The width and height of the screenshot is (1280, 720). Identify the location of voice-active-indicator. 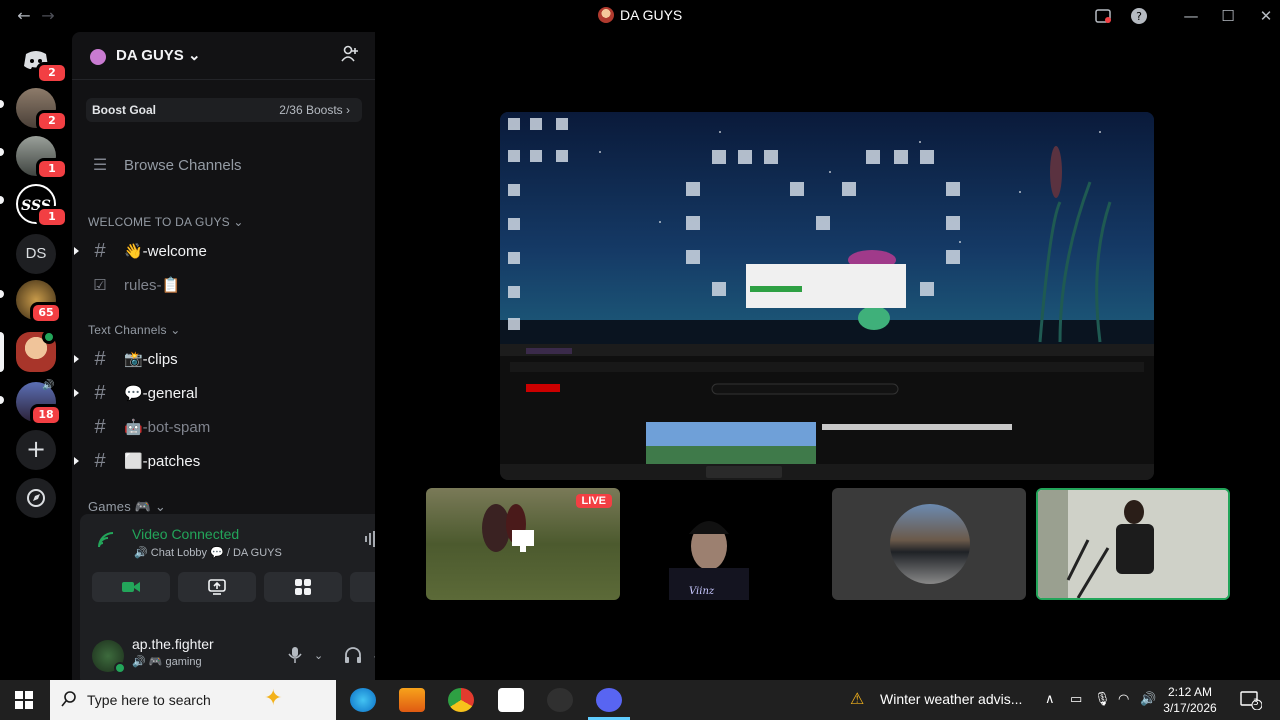
(49, 337).